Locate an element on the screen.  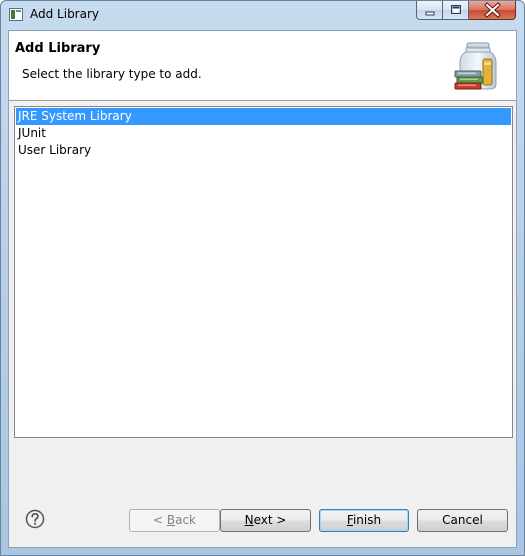
maximize-button is located at coordinates (456, 10).